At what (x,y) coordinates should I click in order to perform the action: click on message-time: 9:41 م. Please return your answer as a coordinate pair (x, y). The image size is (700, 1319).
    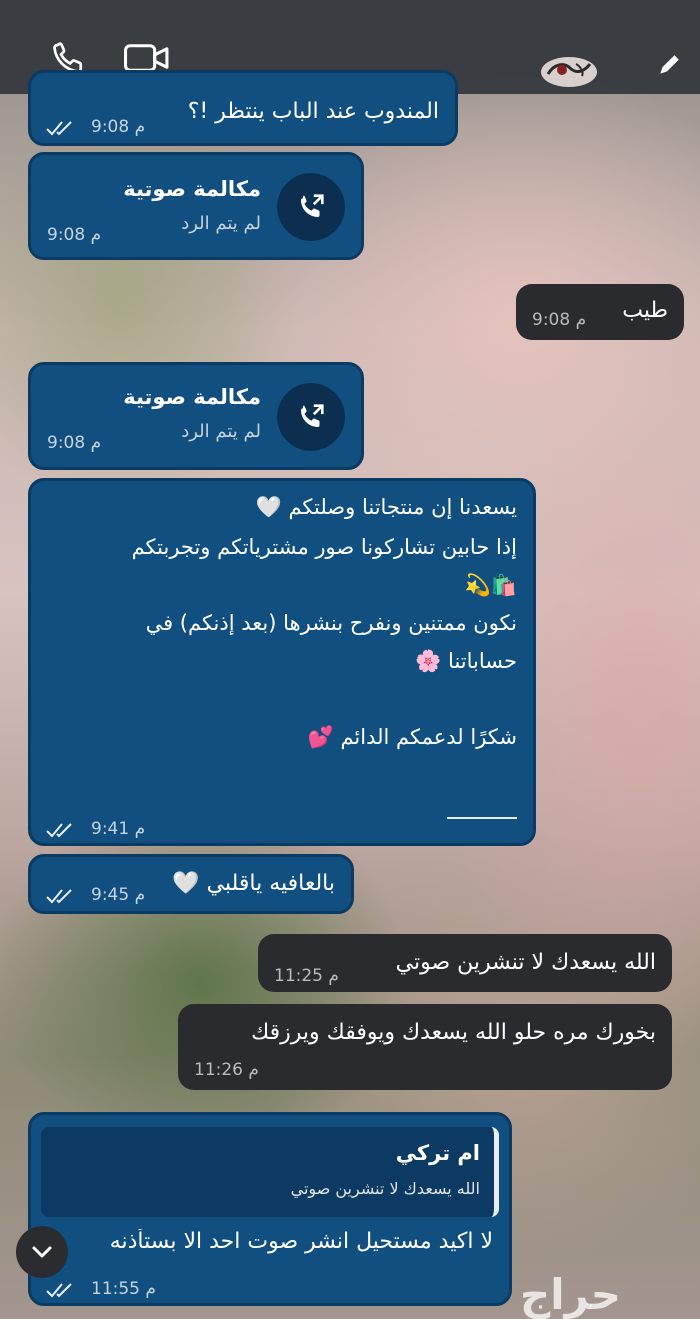
    Looking at the image, I should click on (118, 829).